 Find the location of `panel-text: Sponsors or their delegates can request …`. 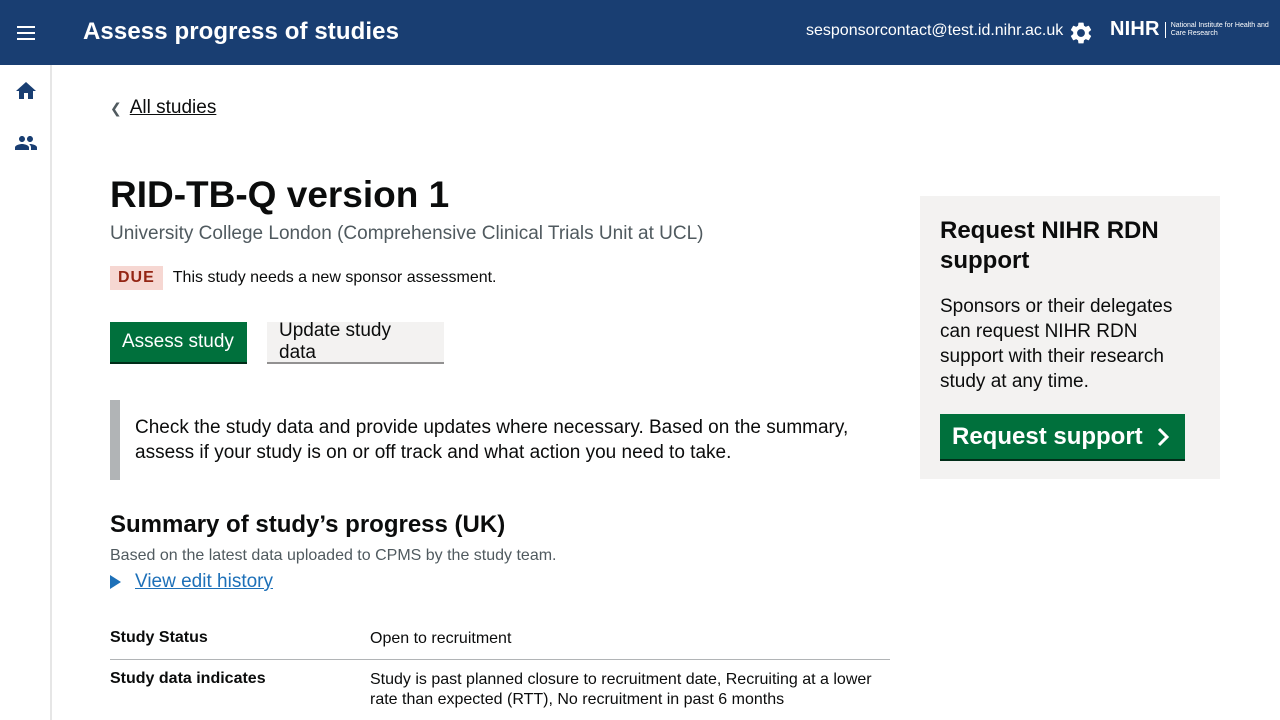

panel-text: Sponsors or their delegates can request … is located at coordinates (1056, 344).